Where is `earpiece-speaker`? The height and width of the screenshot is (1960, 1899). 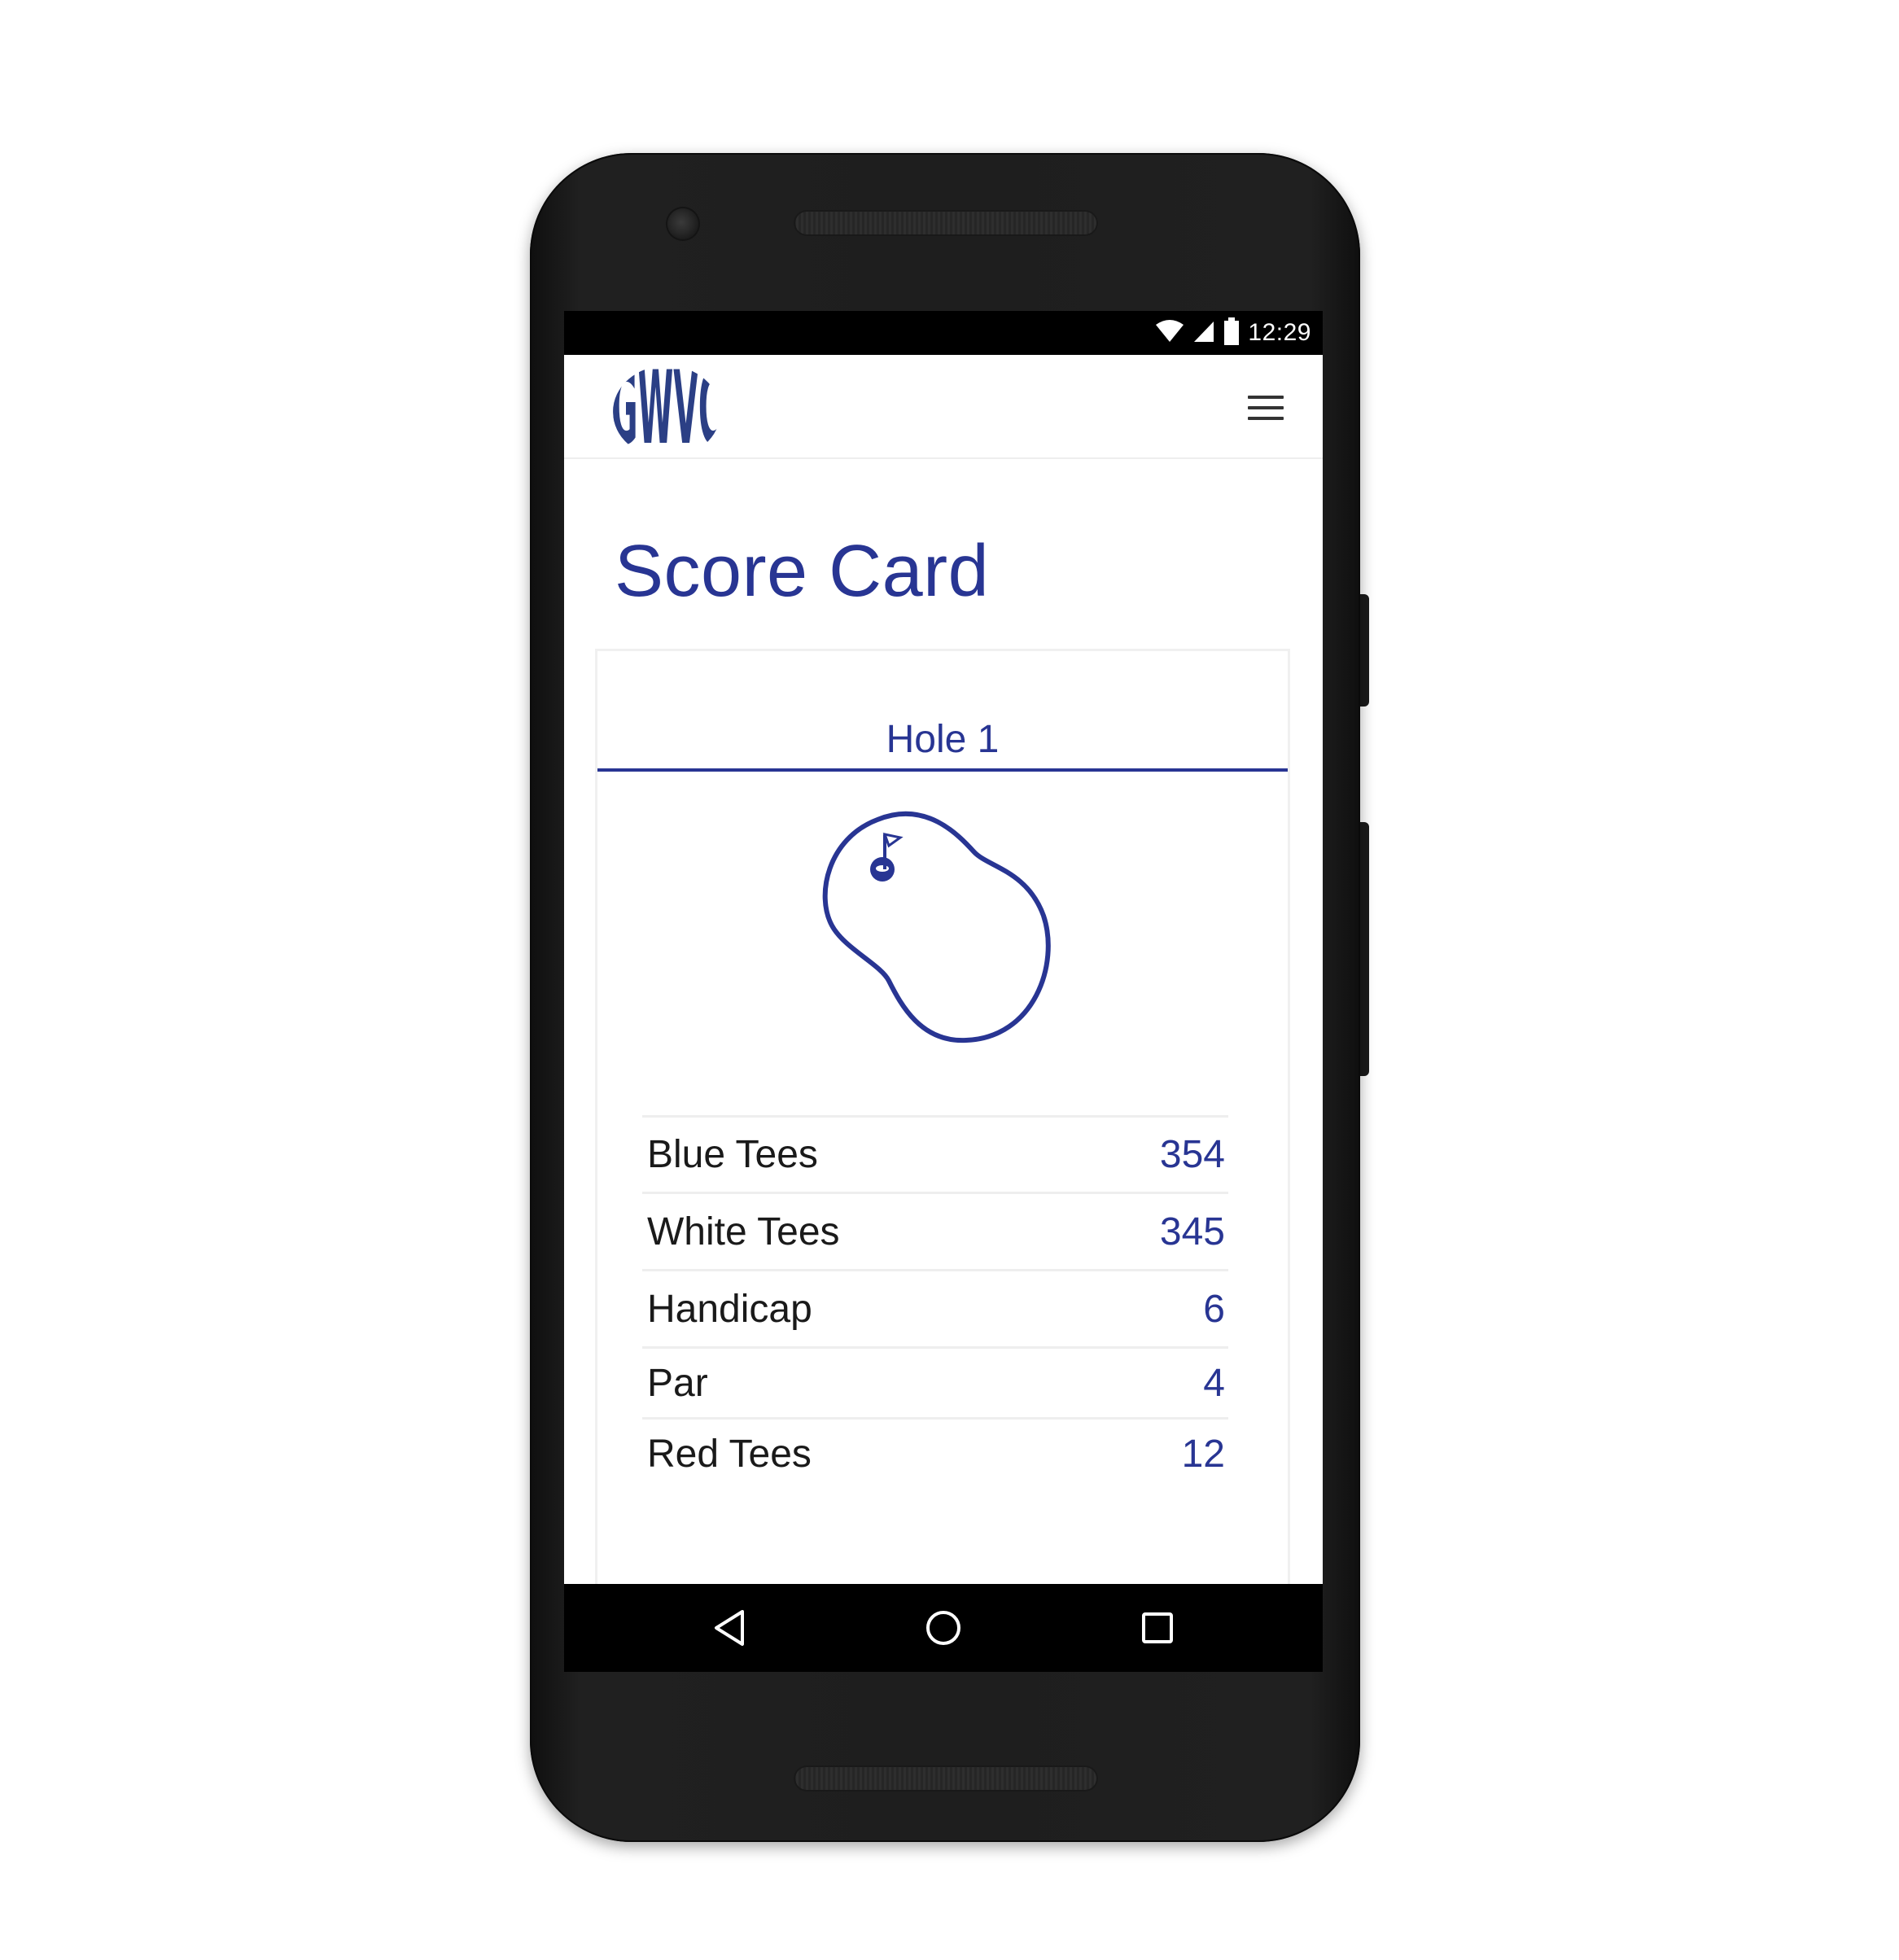 earpiece-speaker is located at coordinates (946, 223).